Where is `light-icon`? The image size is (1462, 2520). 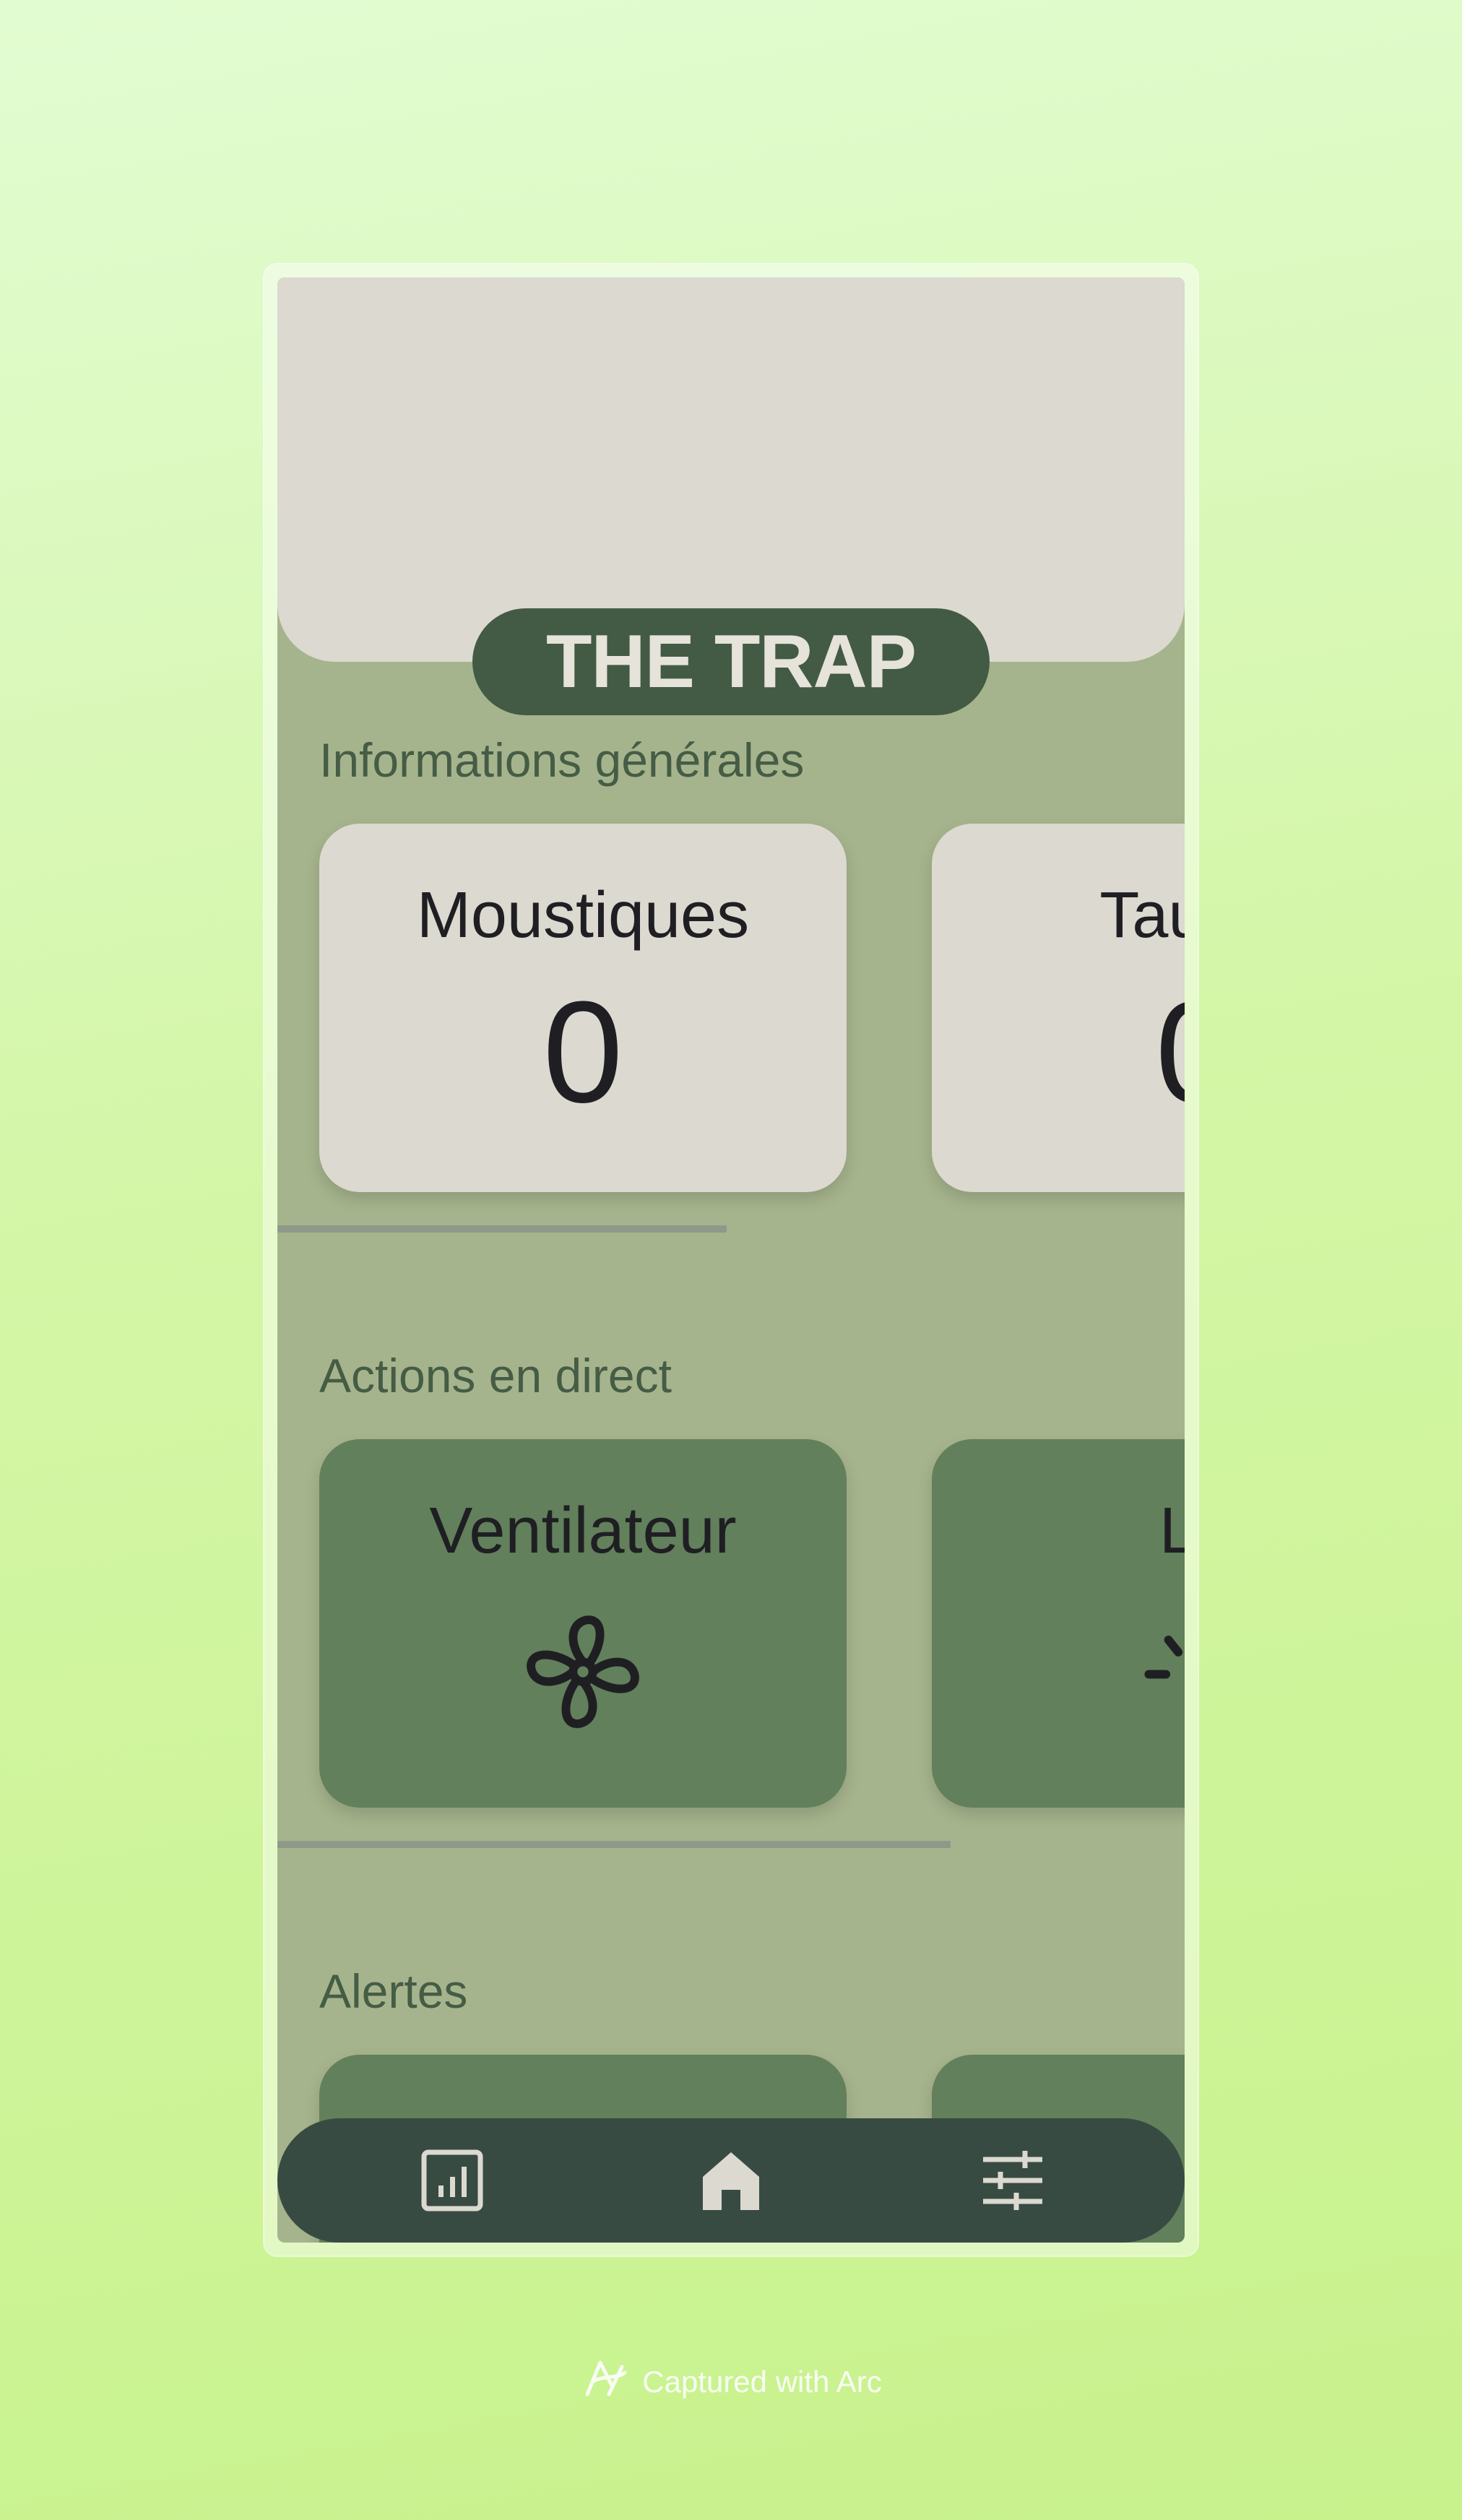
light-icon is located at coordinates (1159, 1674).